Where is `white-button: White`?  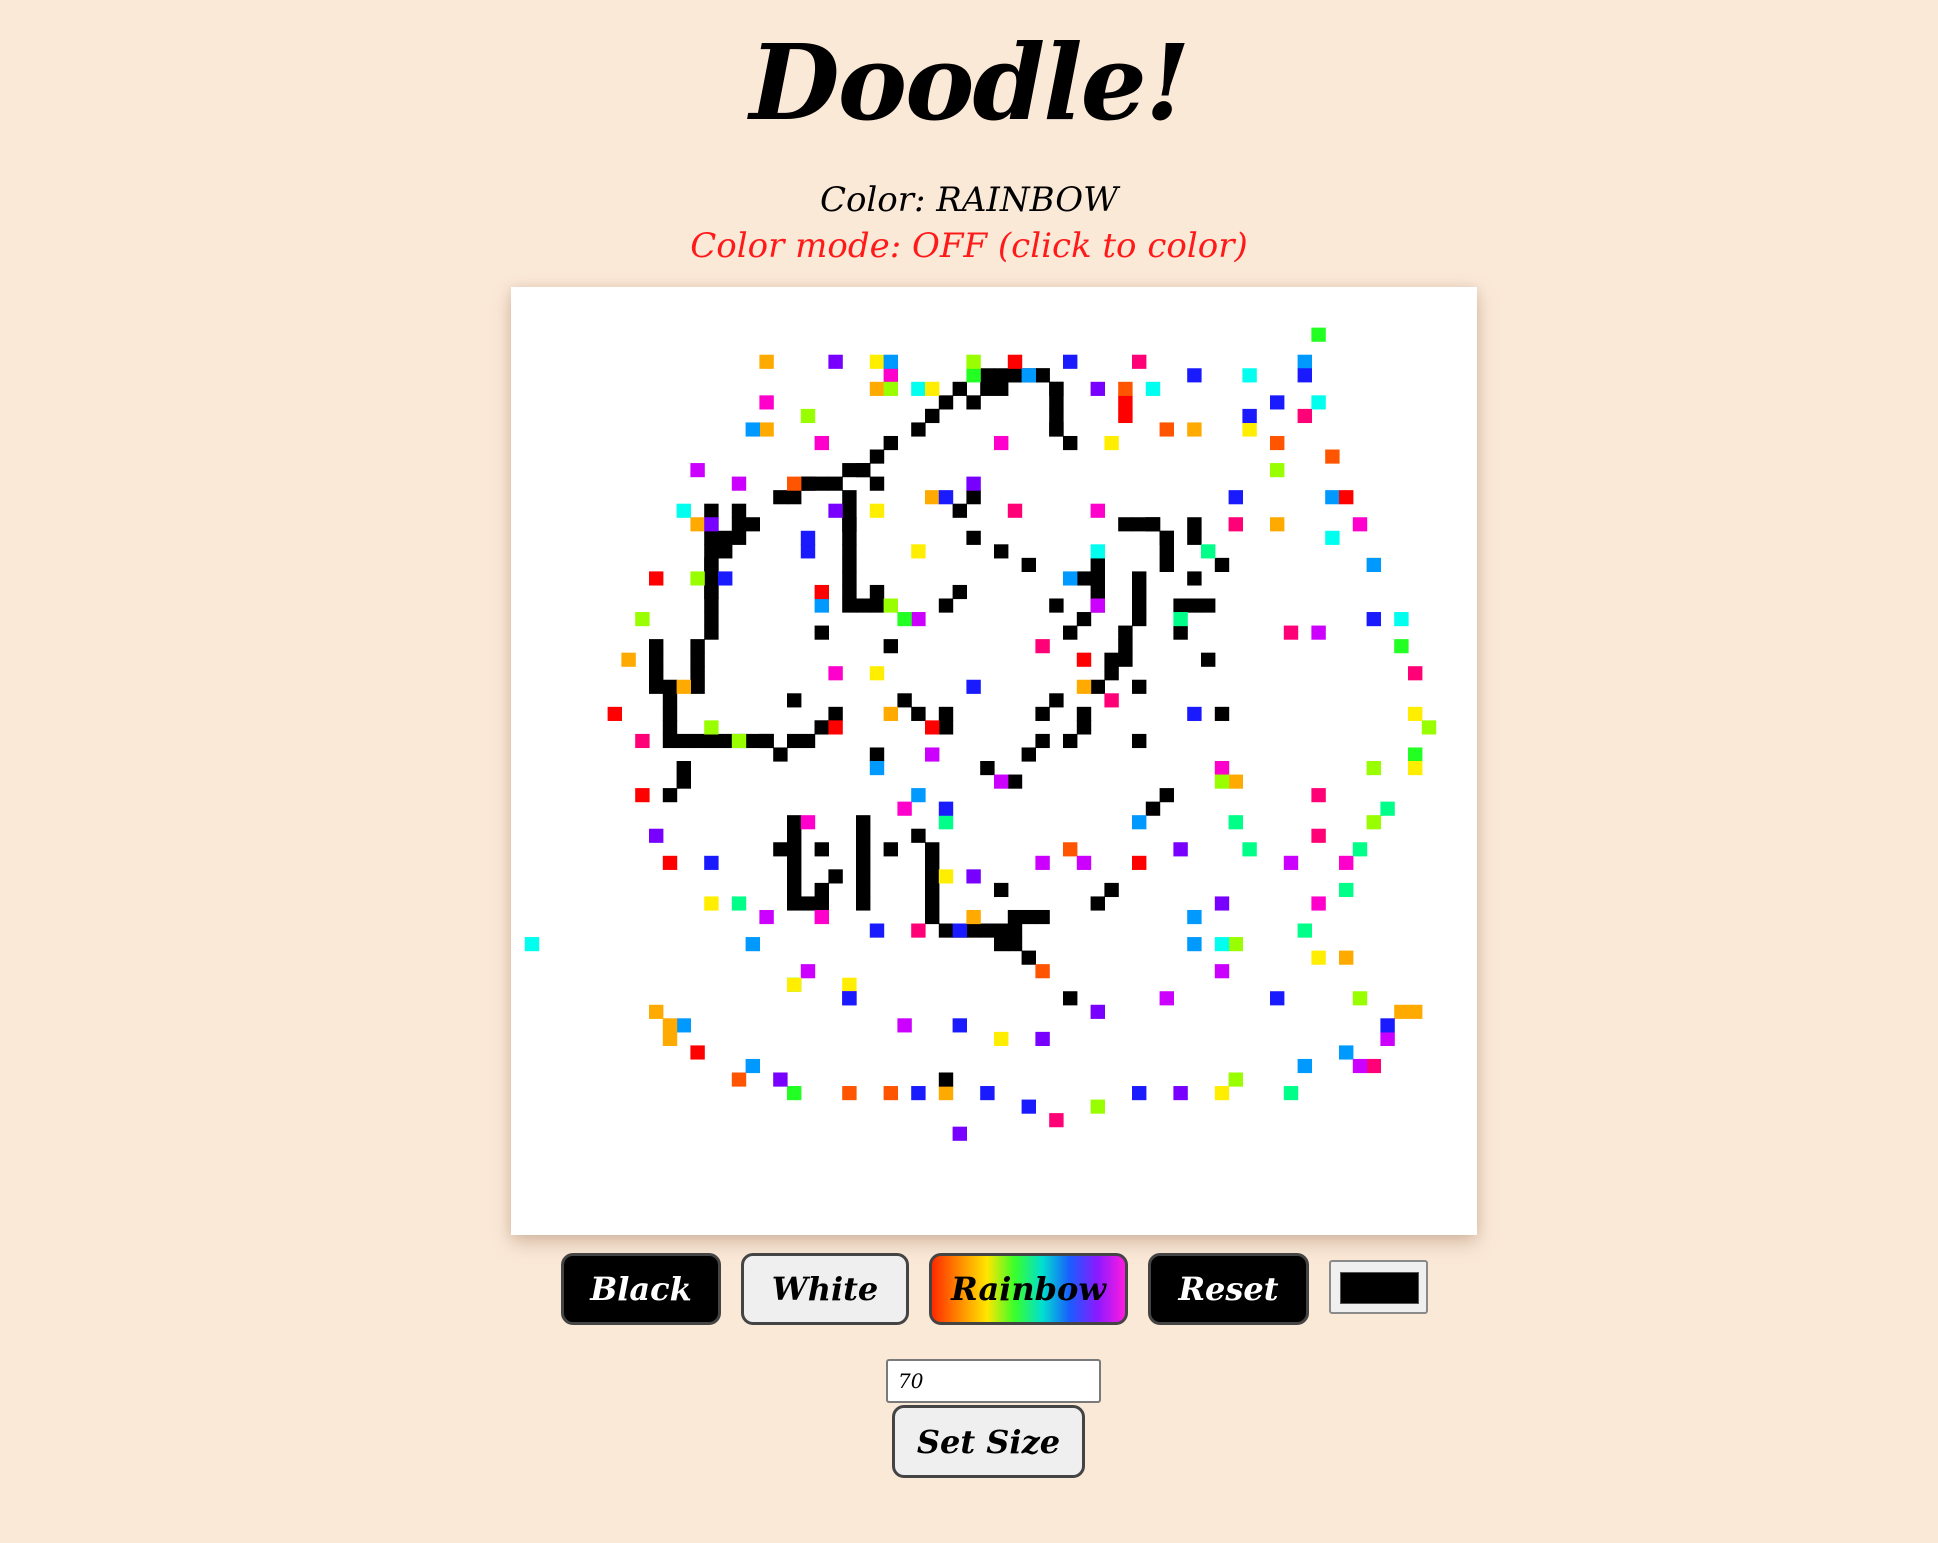 white-button: White is located at coordinates (825, 1289).